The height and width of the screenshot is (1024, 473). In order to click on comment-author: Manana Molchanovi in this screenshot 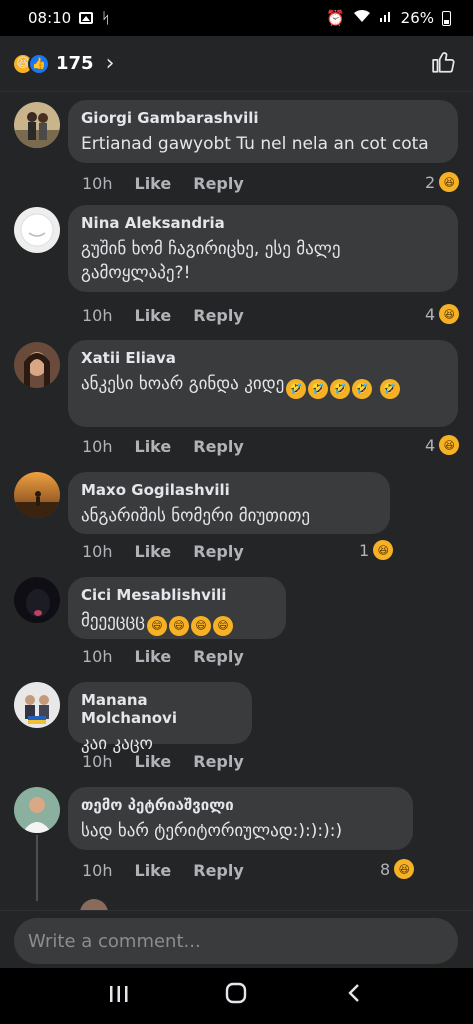, I will do `click(160, 709)`.